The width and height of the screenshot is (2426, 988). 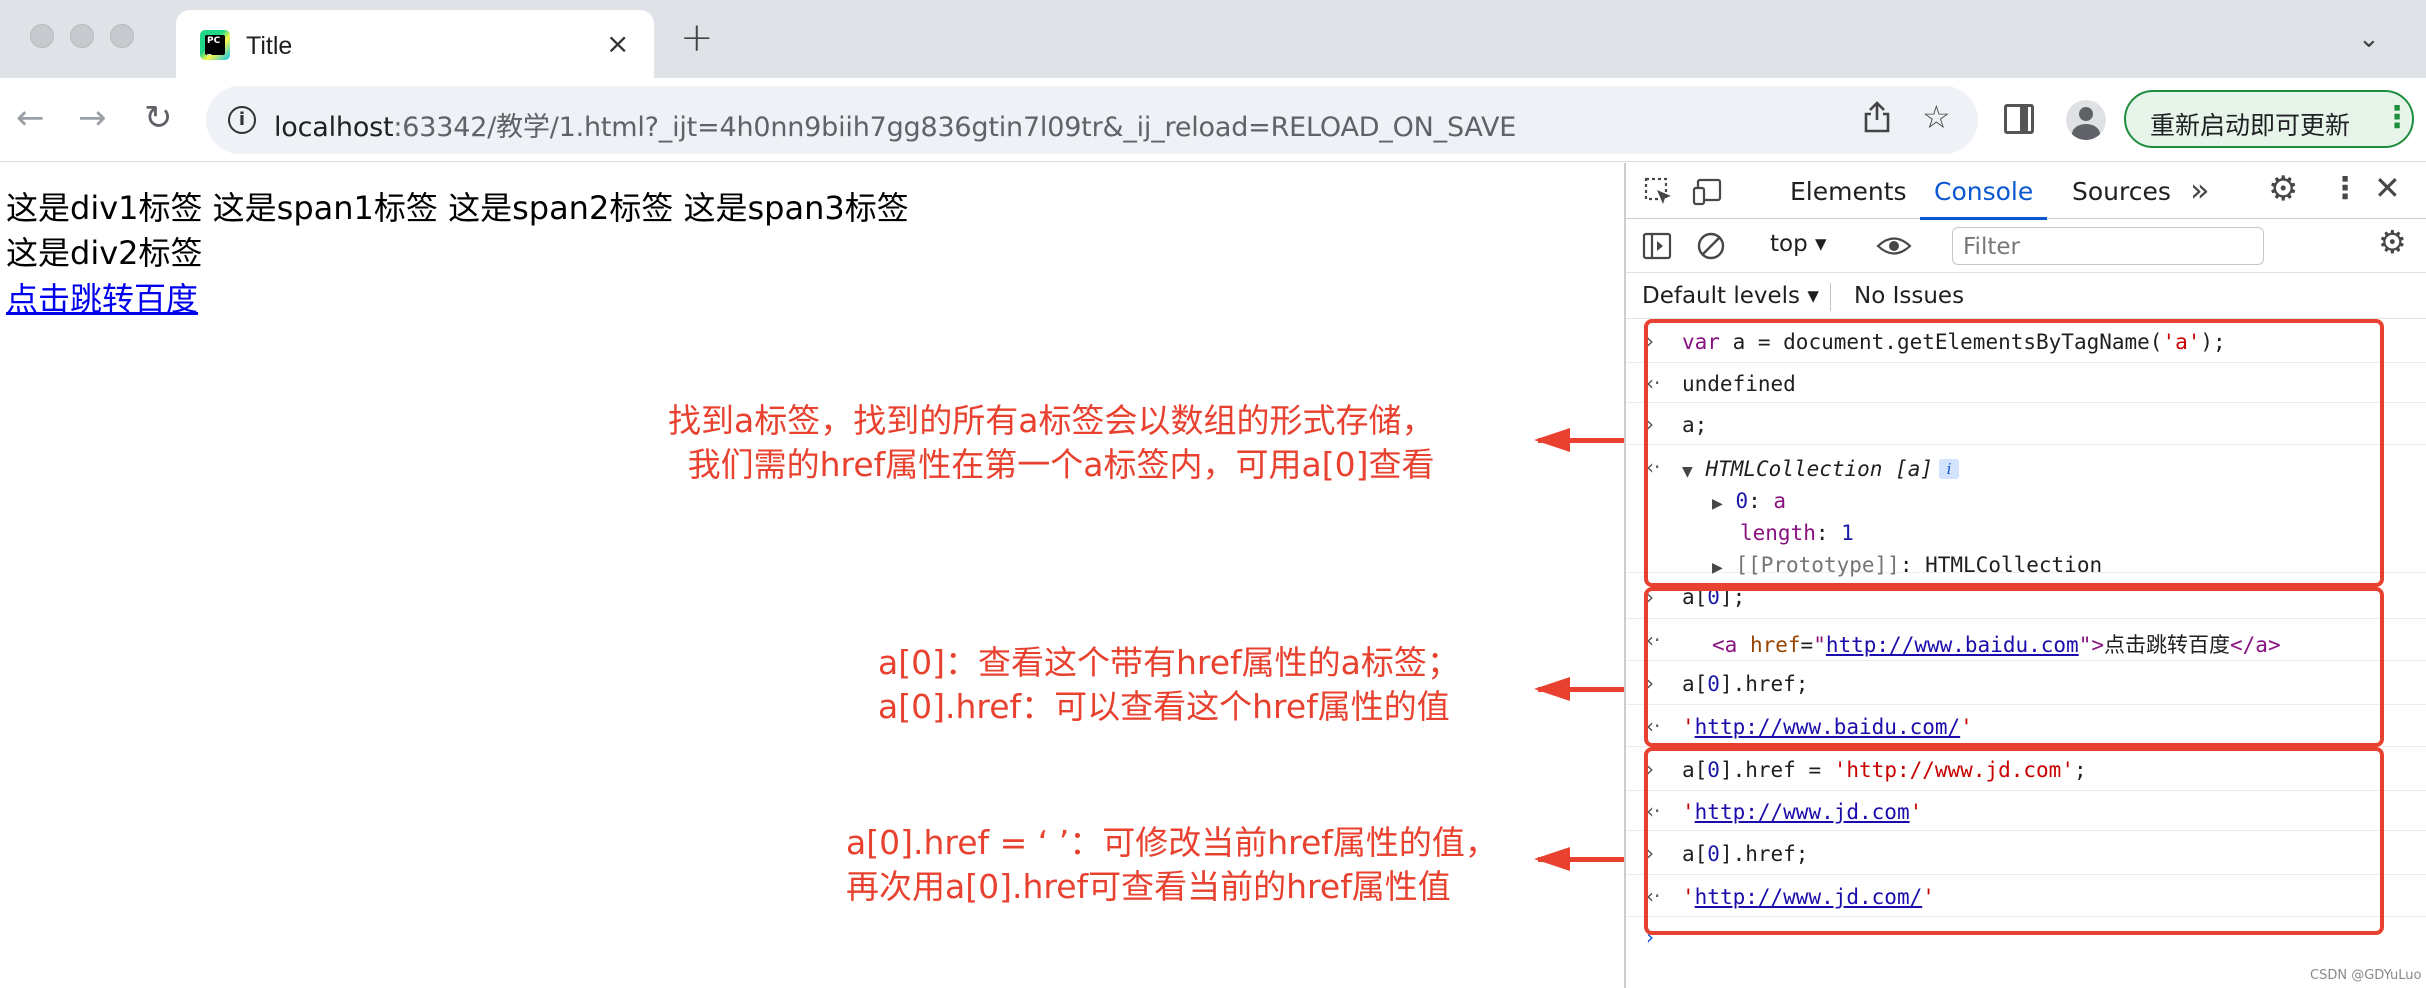 I want to click on minimize-window-button, so click(x=82, y=36).